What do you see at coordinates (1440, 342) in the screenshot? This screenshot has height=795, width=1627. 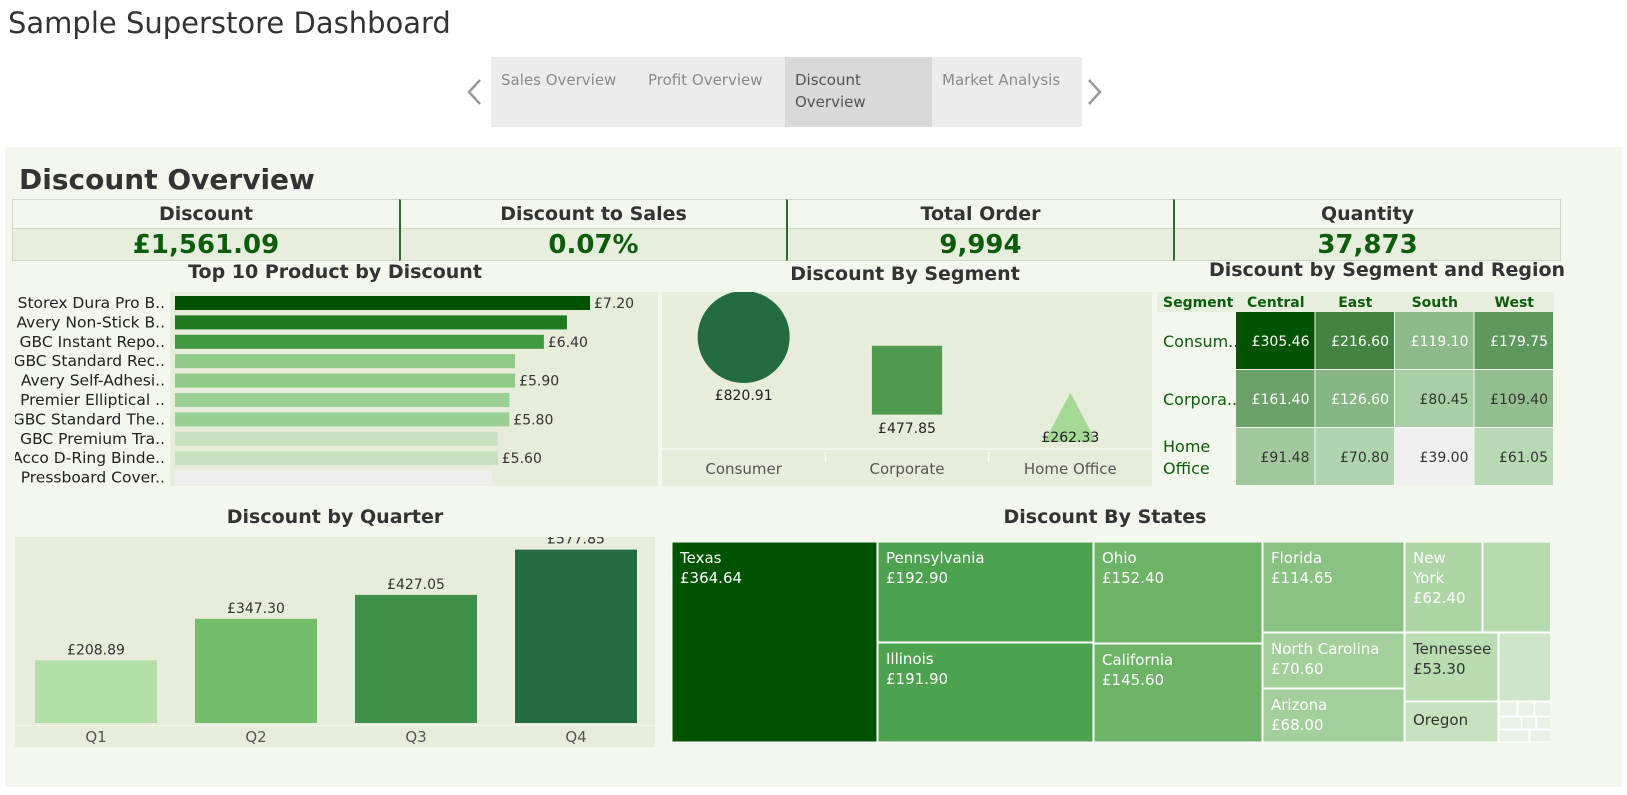 I see `heatmap-cell-value: £119.10` at bounding box center [1440, 342].